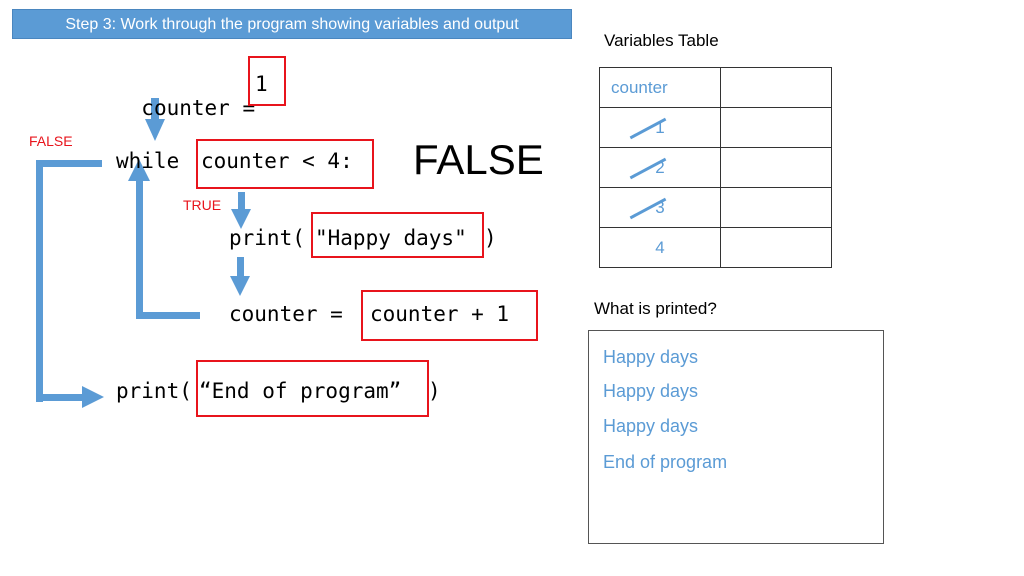 The image size is (1024, 576). Describe the element at coordinates (655, 308) in the screenshot. I see `output-title: What is printed?` at that location.